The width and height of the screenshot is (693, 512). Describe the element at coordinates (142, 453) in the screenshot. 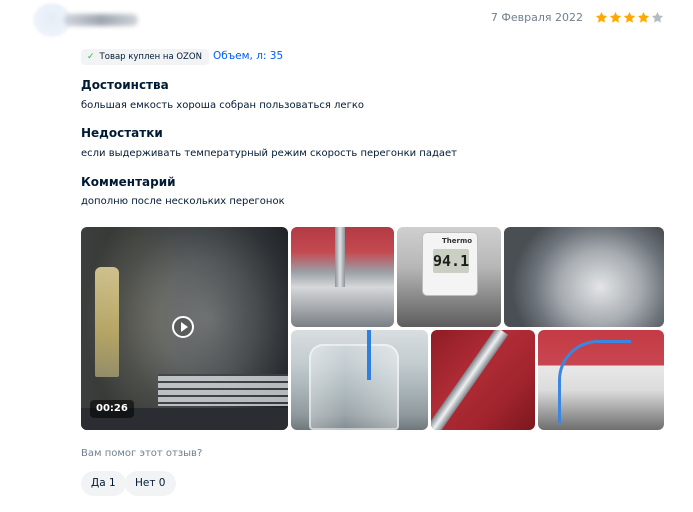

I see `helpful-question: Вам помог этот отзыв?` at that location.